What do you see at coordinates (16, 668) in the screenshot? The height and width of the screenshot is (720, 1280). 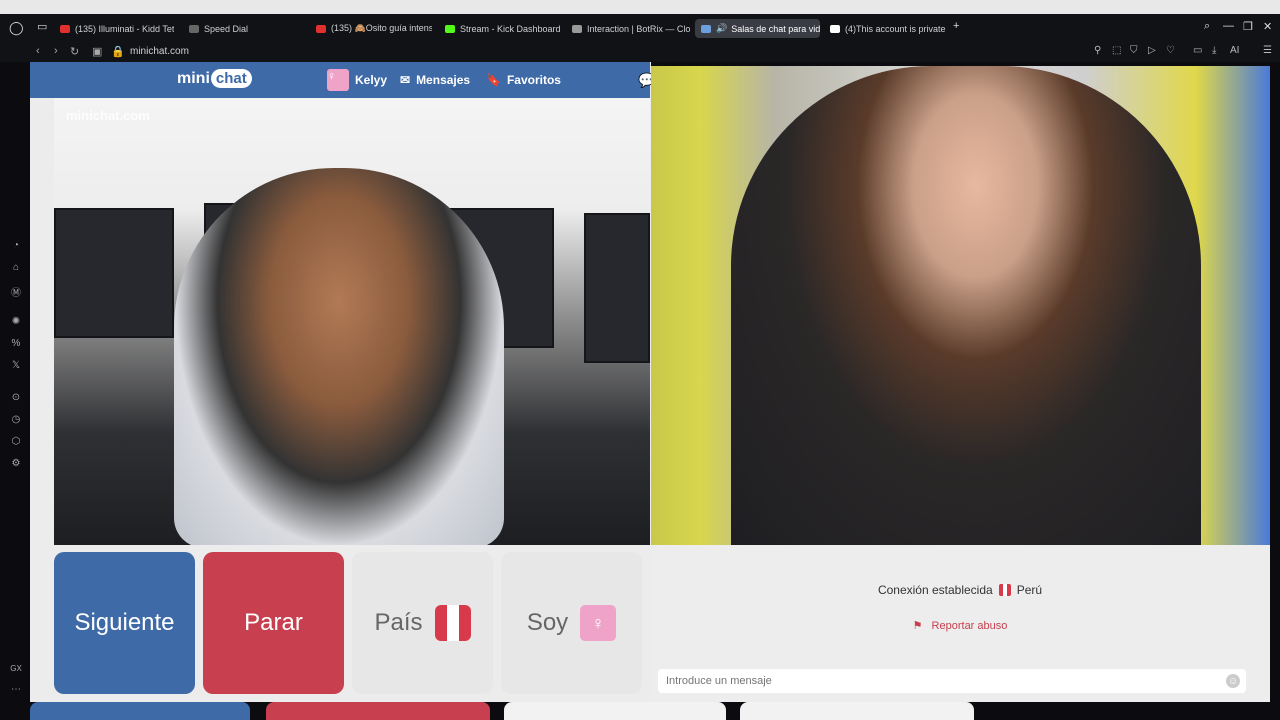 I see `gx-label: GX` at bounding box center [16, 668].